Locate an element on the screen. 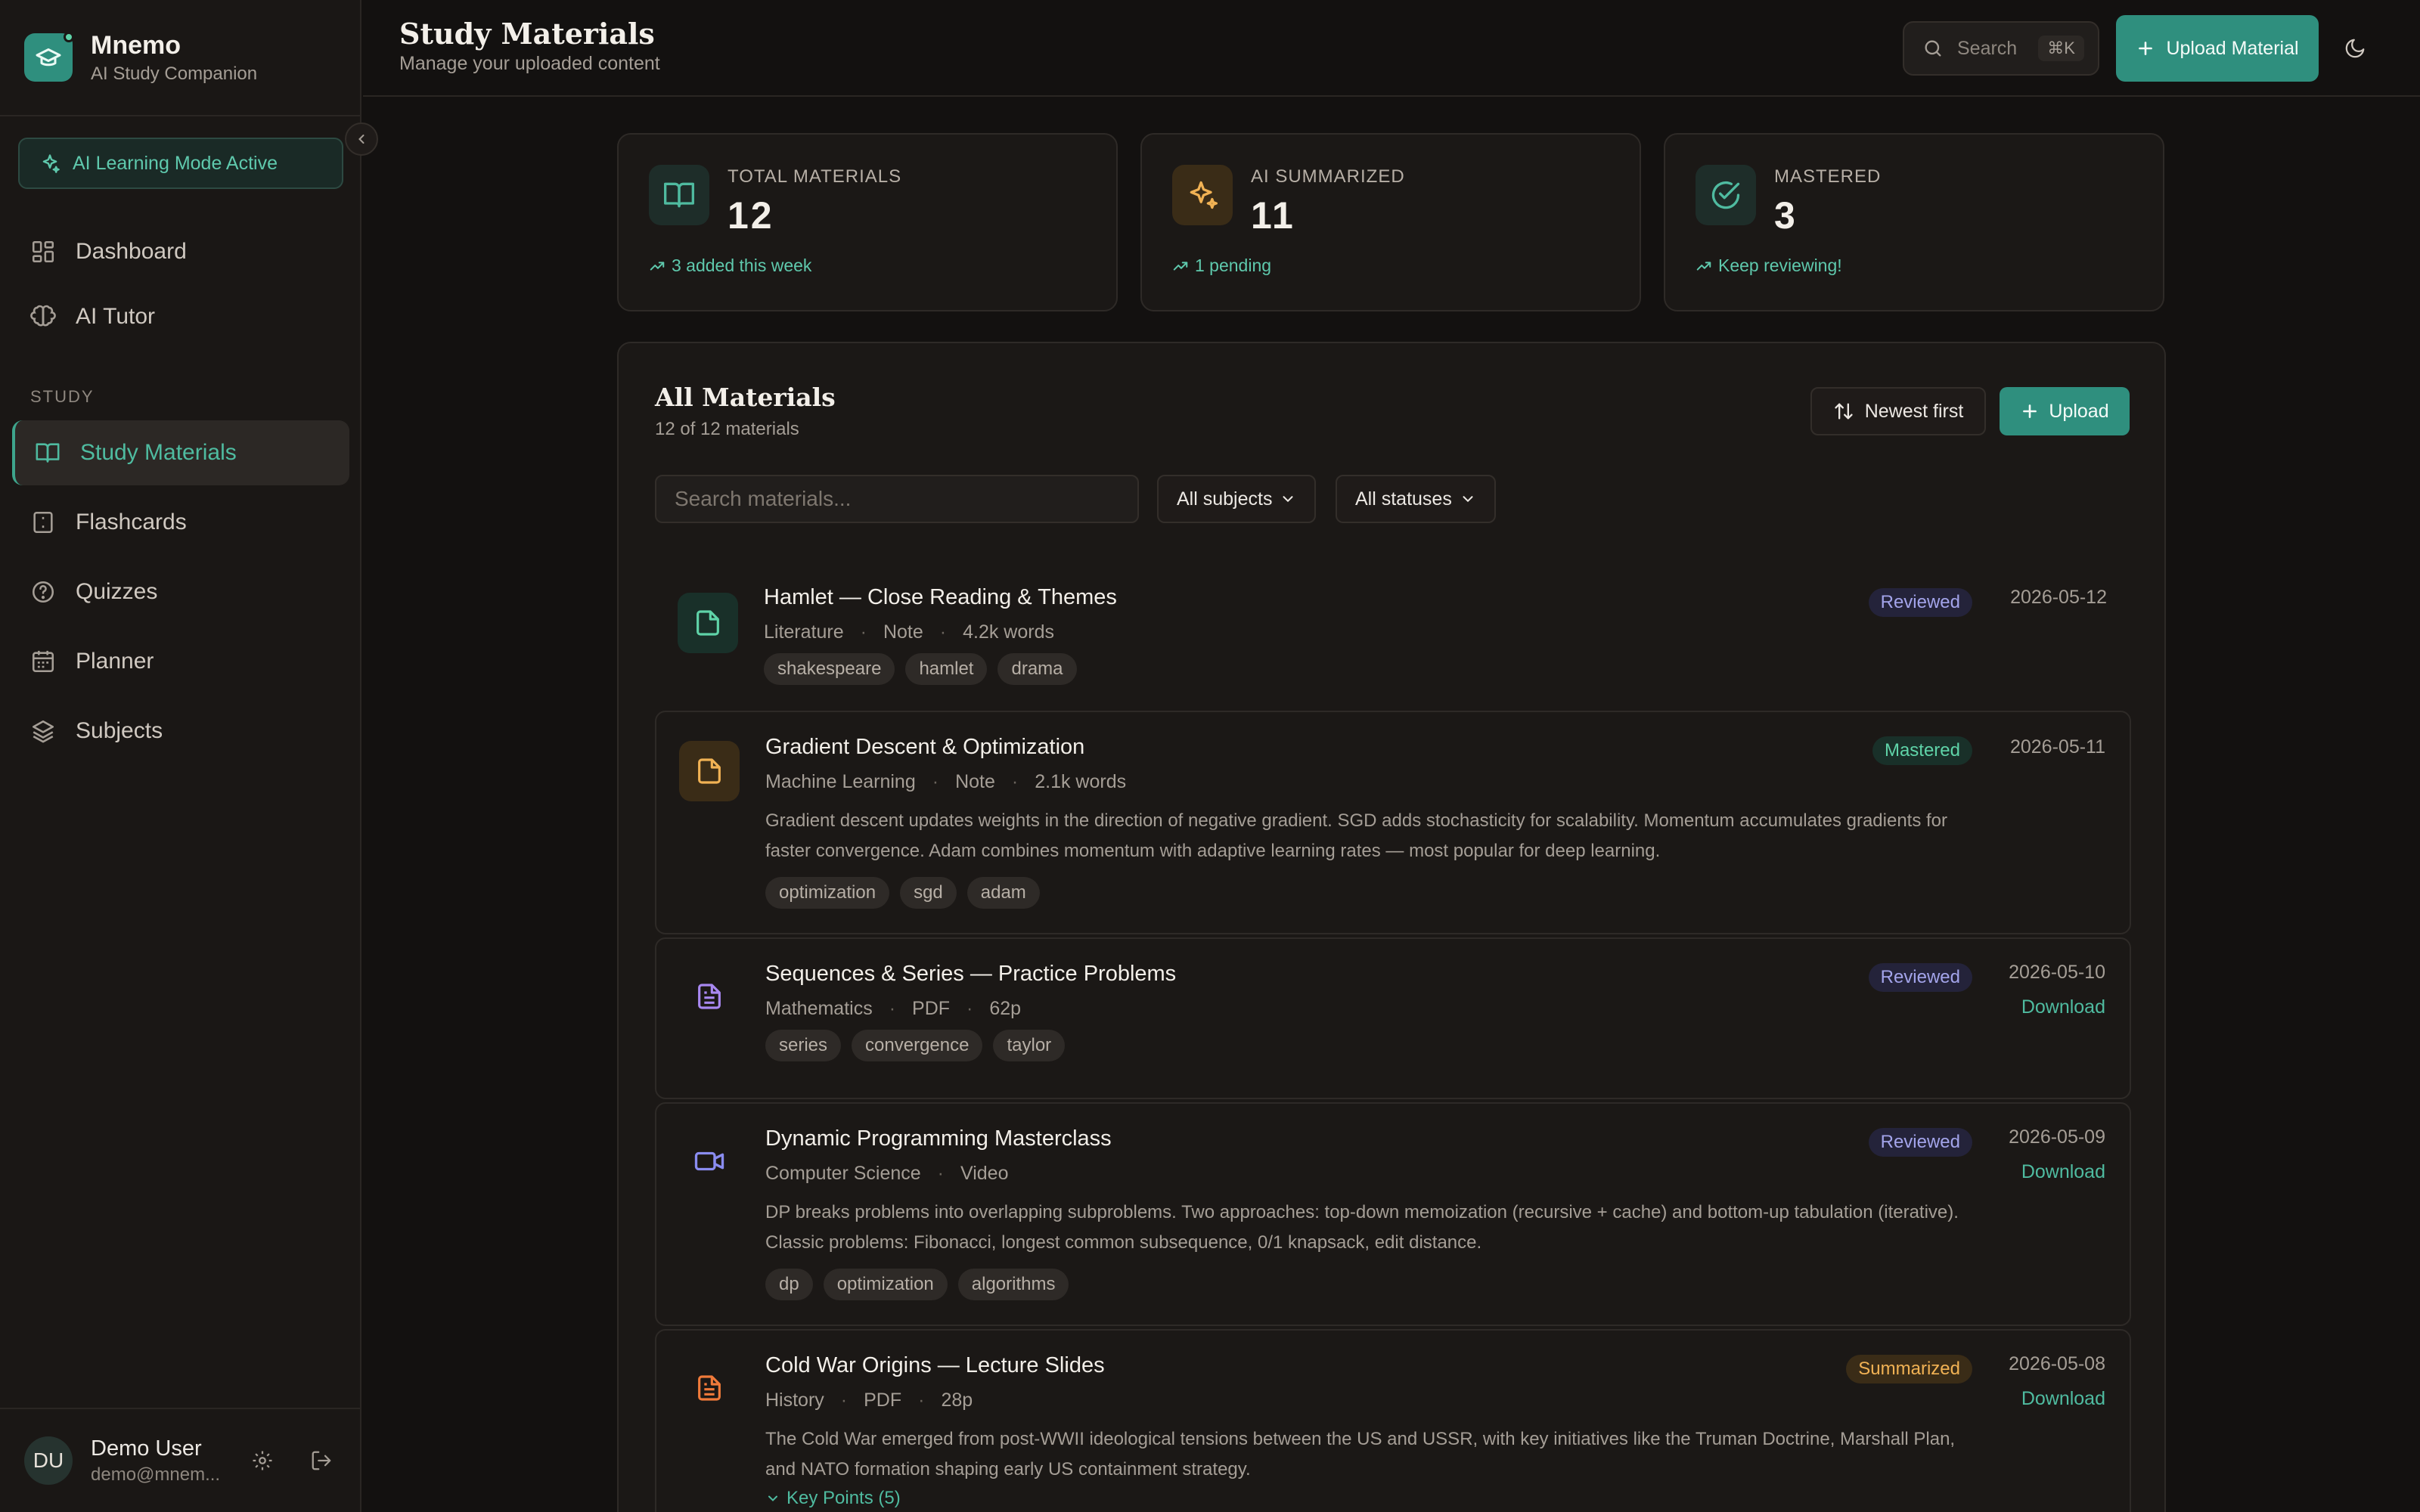 The width and height of the screenshot is (2420, 1512). material-date: 2026-05-08 is located at coordinates (2057, 1363).